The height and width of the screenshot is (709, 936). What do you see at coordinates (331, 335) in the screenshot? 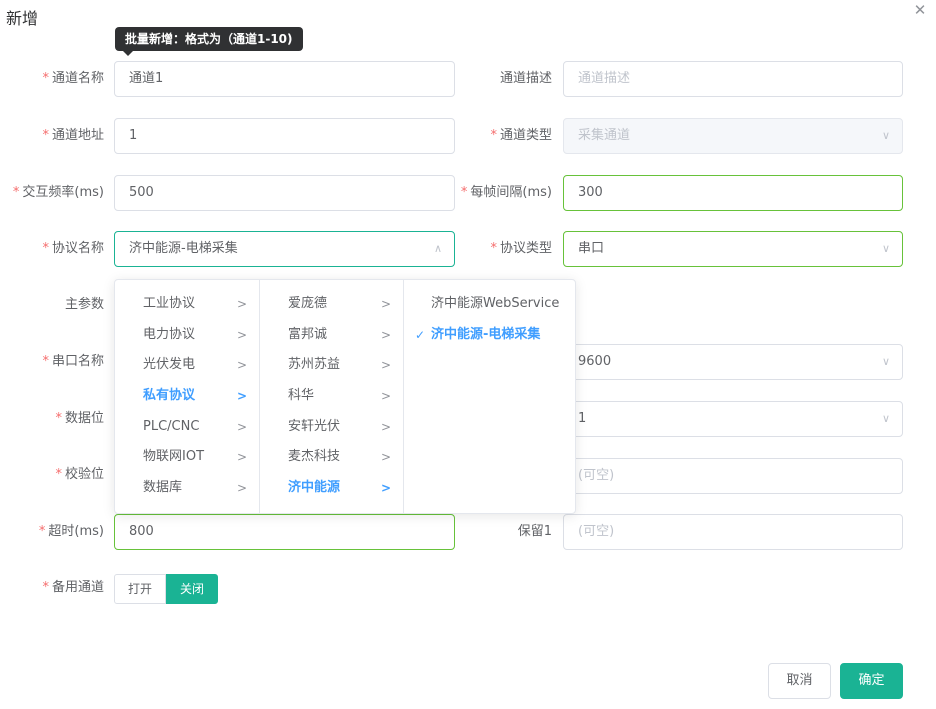
I see `cascader-item: 富邦诚 >` at bounding box center [331, 335].